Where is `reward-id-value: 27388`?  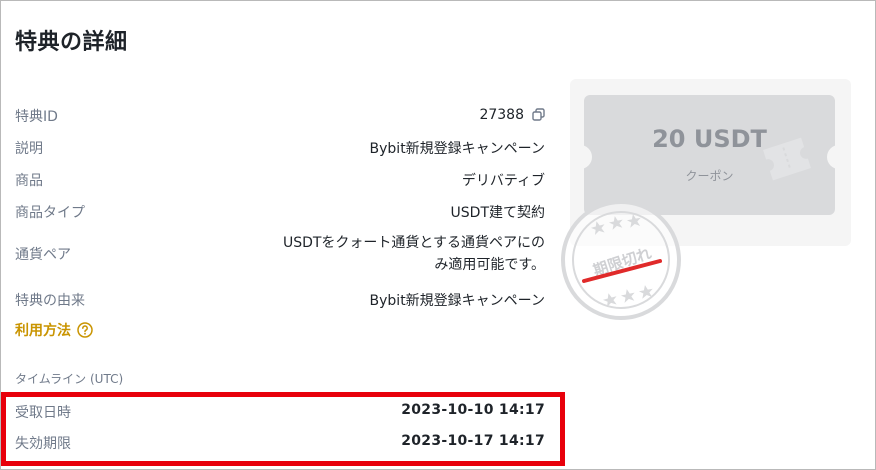 reward-id-value: 27388 is located at coordinates (501, 115).